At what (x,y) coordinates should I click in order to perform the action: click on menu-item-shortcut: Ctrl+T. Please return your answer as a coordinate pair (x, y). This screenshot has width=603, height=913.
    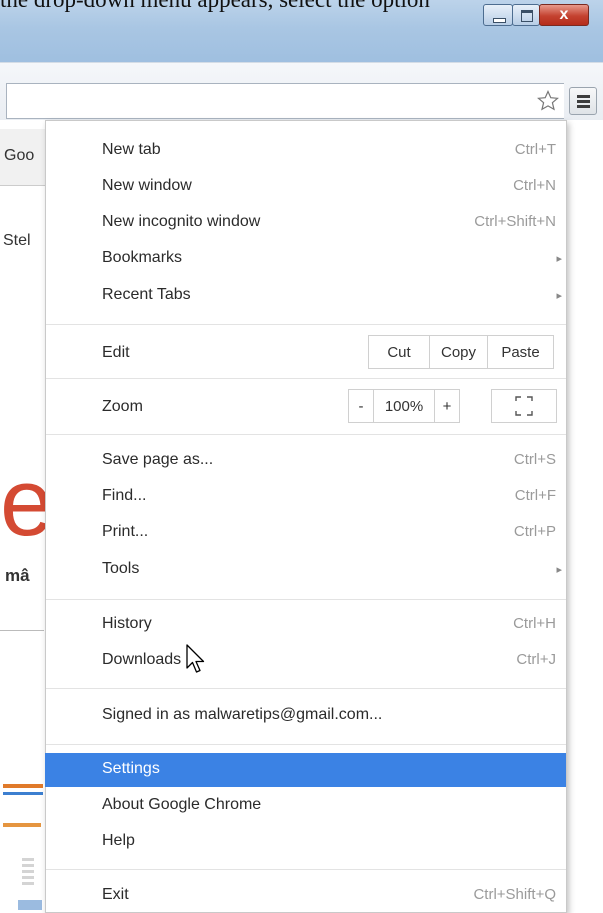
    Looking at the image, I should click on (535, 149).